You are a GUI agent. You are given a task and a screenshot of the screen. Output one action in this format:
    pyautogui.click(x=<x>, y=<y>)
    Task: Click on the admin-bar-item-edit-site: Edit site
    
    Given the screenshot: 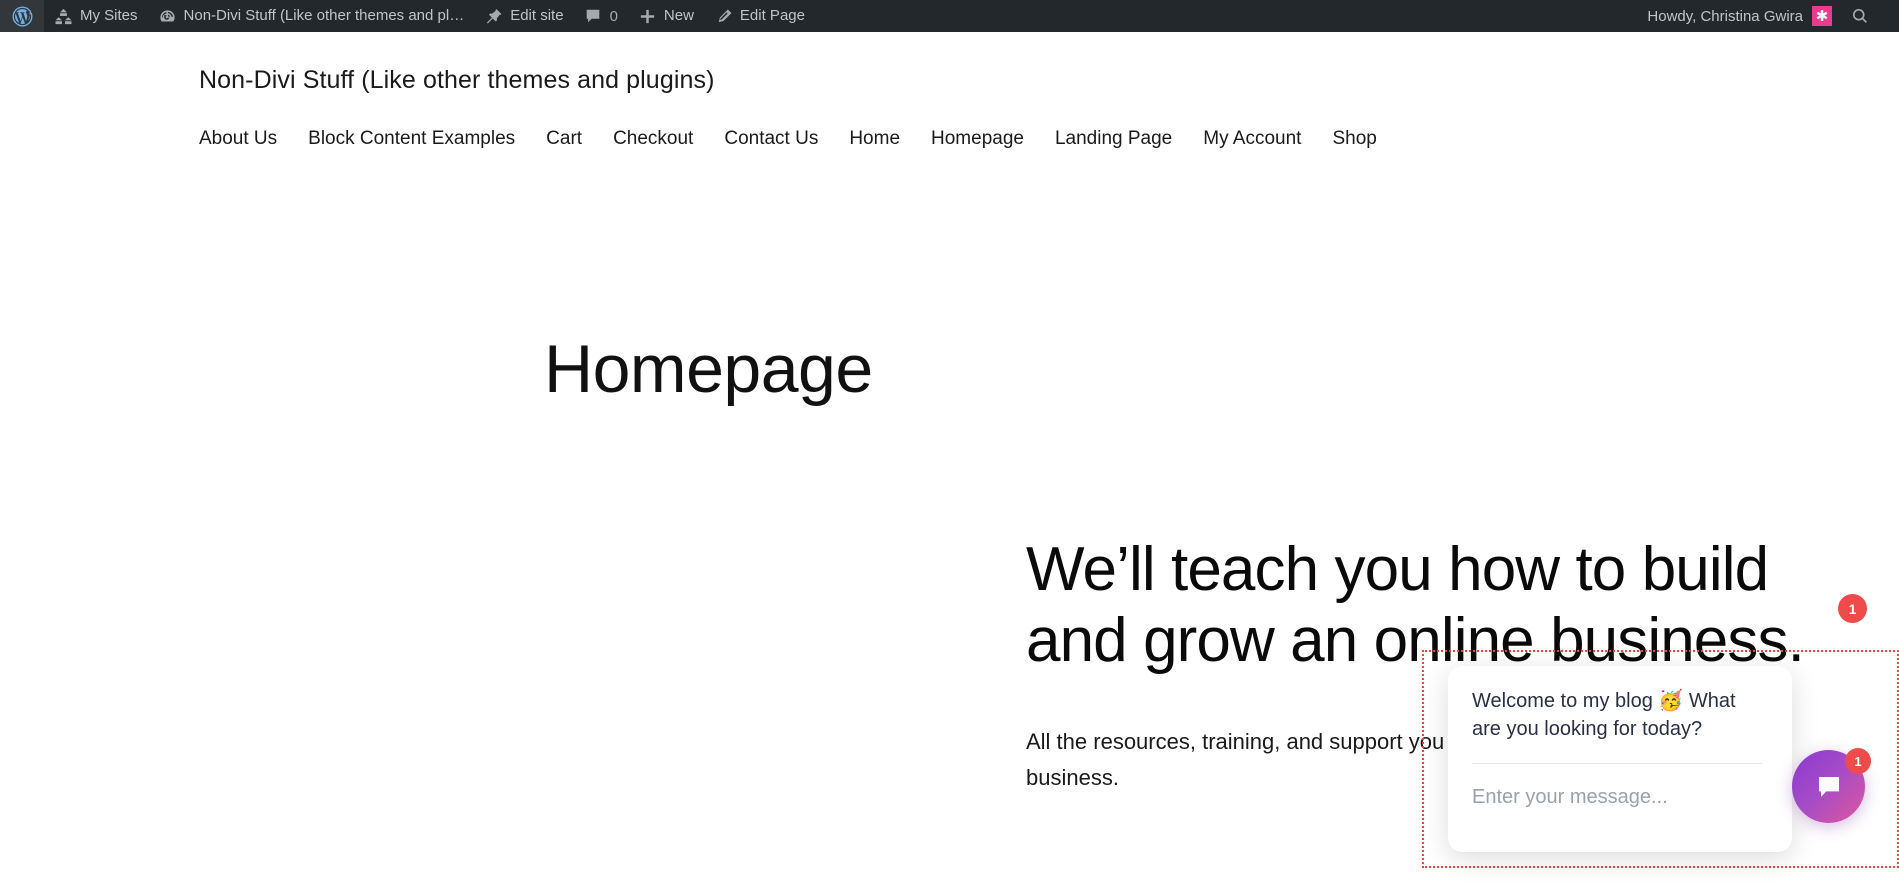 What is the action you would take?
    pyautogui.click(x=523, y=16)
    